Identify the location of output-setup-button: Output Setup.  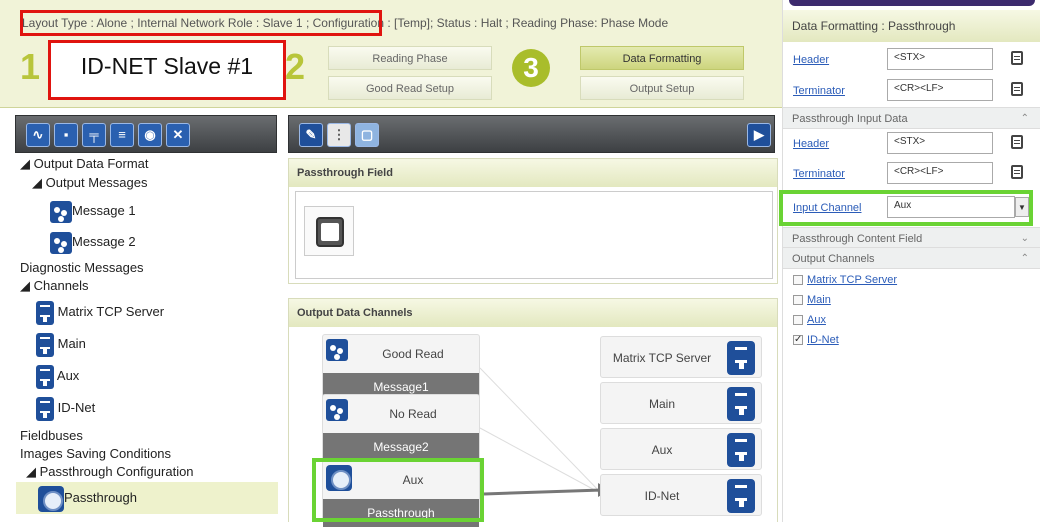
(662, 88).